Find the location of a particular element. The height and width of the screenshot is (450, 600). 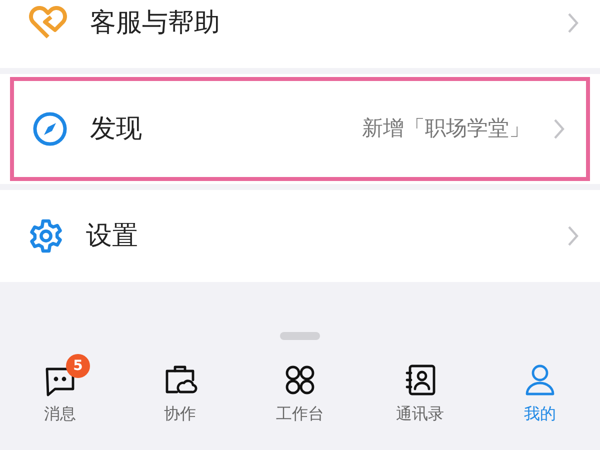

tab: 通讯录 is located at coordinates (420, 404).